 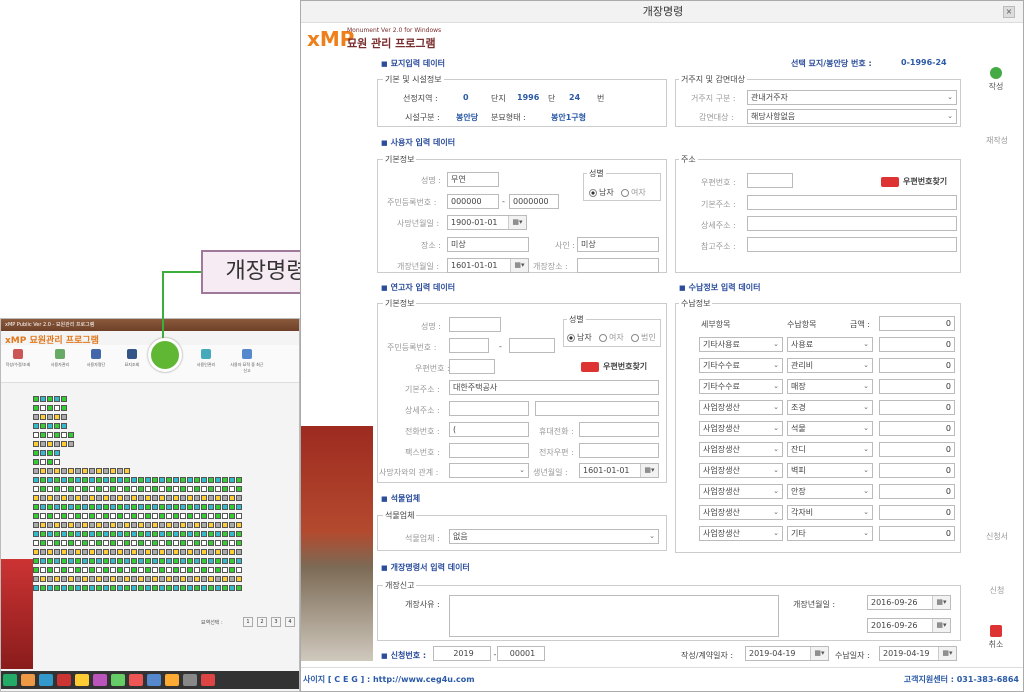 I want to click on write-date-field: 2019-04-19 ▦▾, so click(x=787, y=653).